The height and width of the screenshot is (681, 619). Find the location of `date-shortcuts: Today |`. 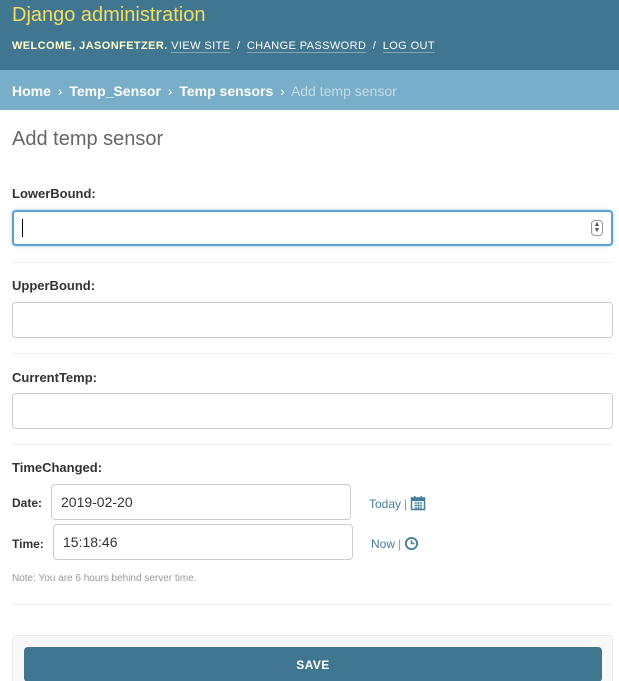

date-shortcuts: Today | is located at coordinates (397, 504).